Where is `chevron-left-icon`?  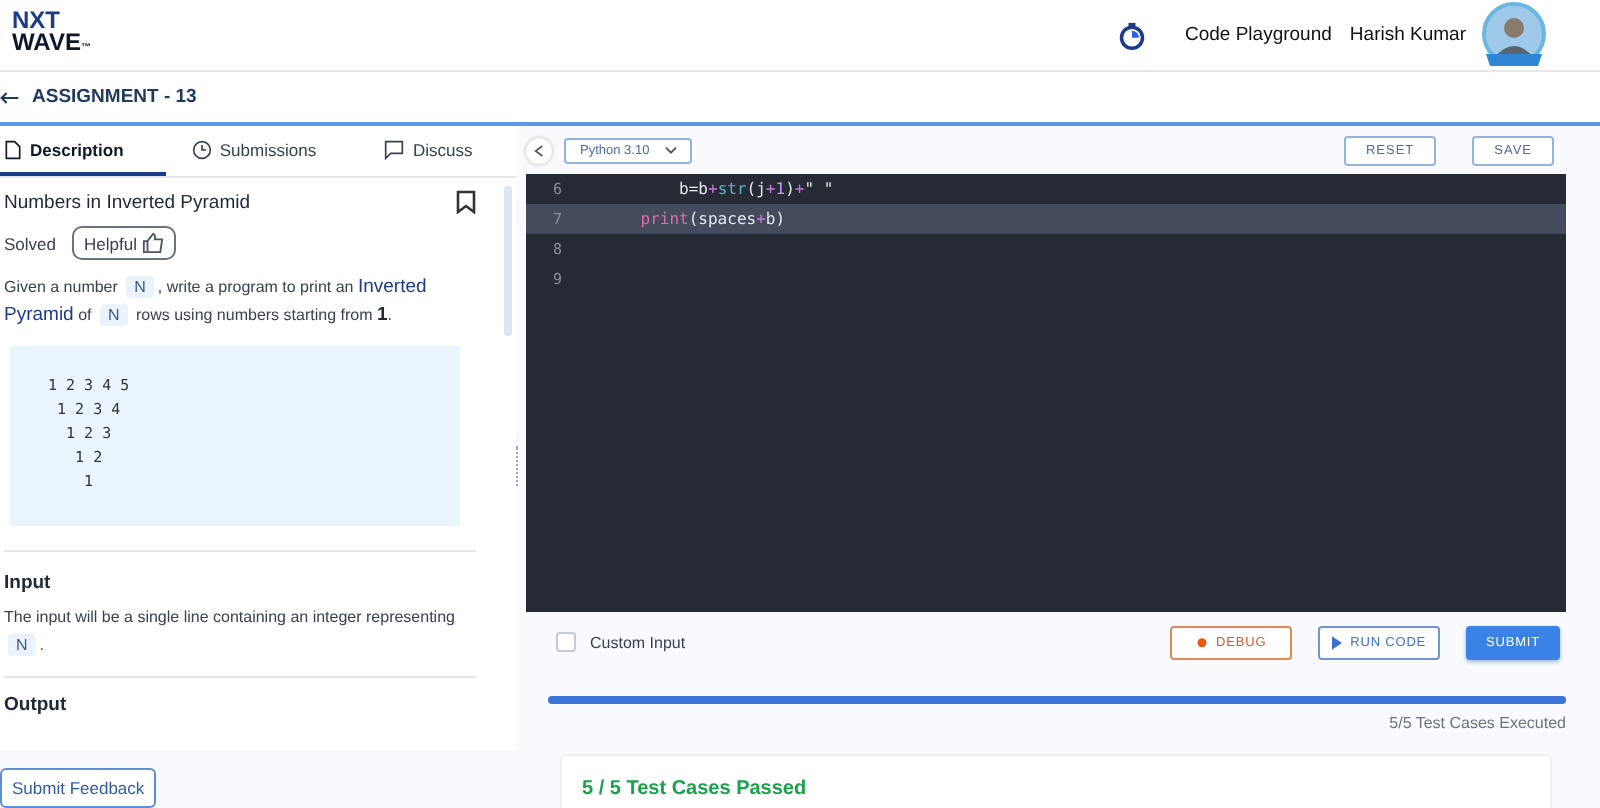 chevron-left-icon is located at coordinates (539, 150).